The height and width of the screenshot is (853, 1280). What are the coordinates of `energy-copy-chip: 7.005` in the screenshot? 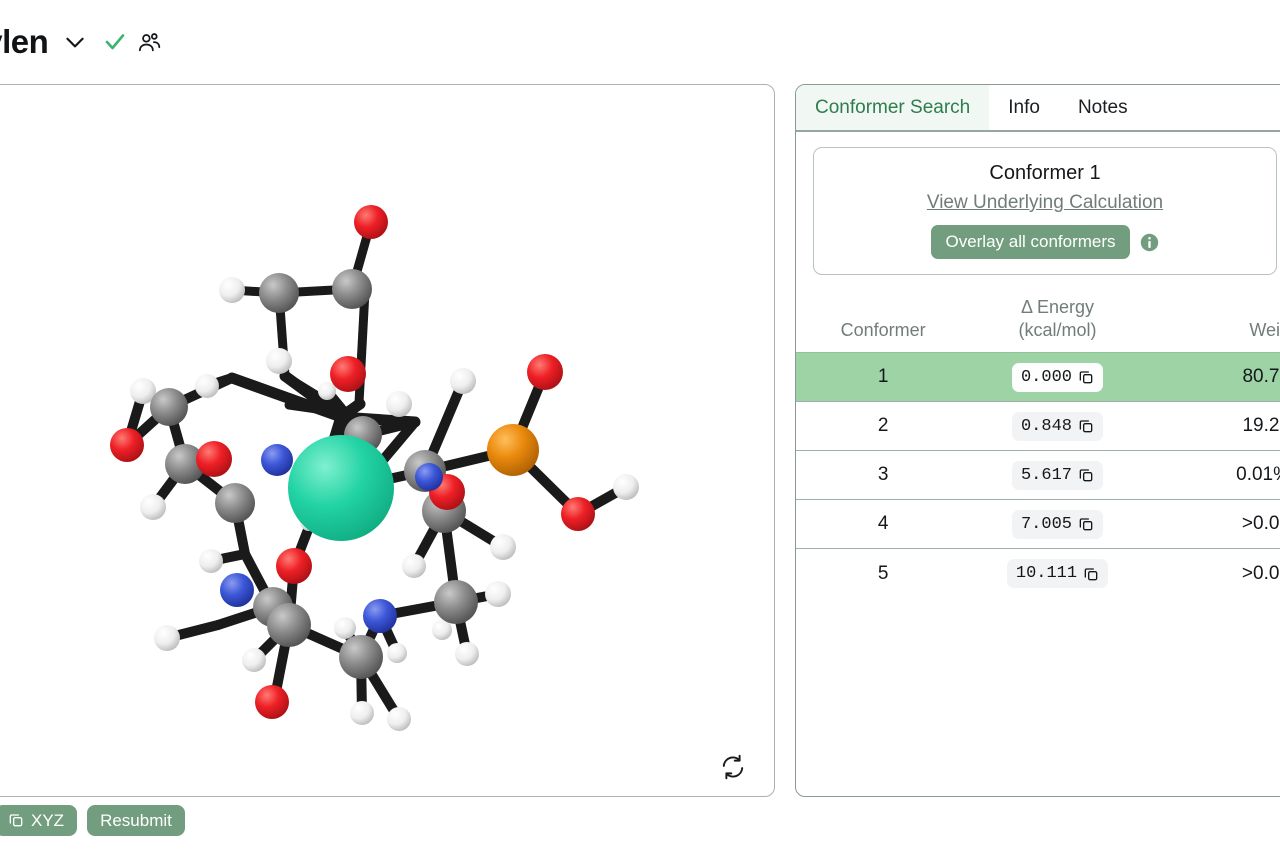 It's located at (1057, 524).